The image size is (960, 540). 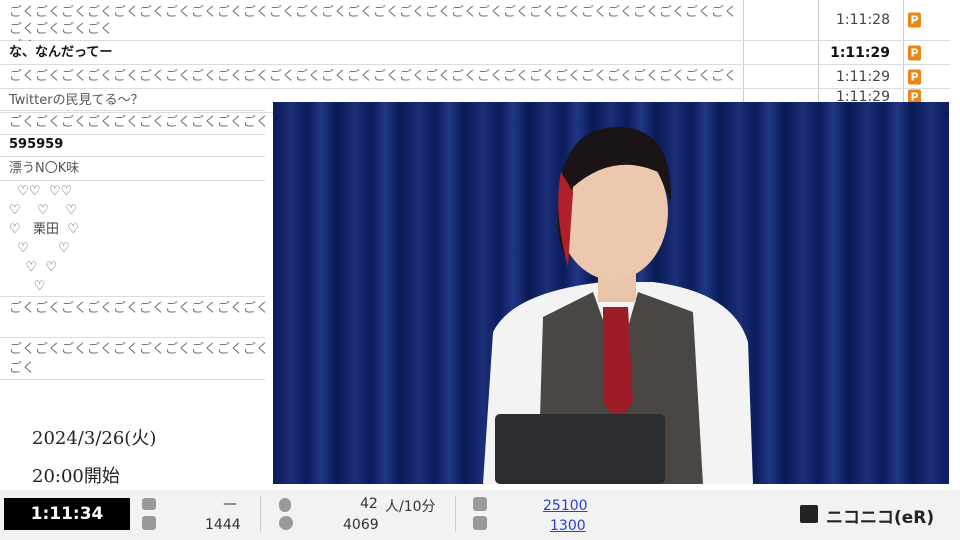 I want to click on active-unit: 人/10分, so click(x=410, y=507).